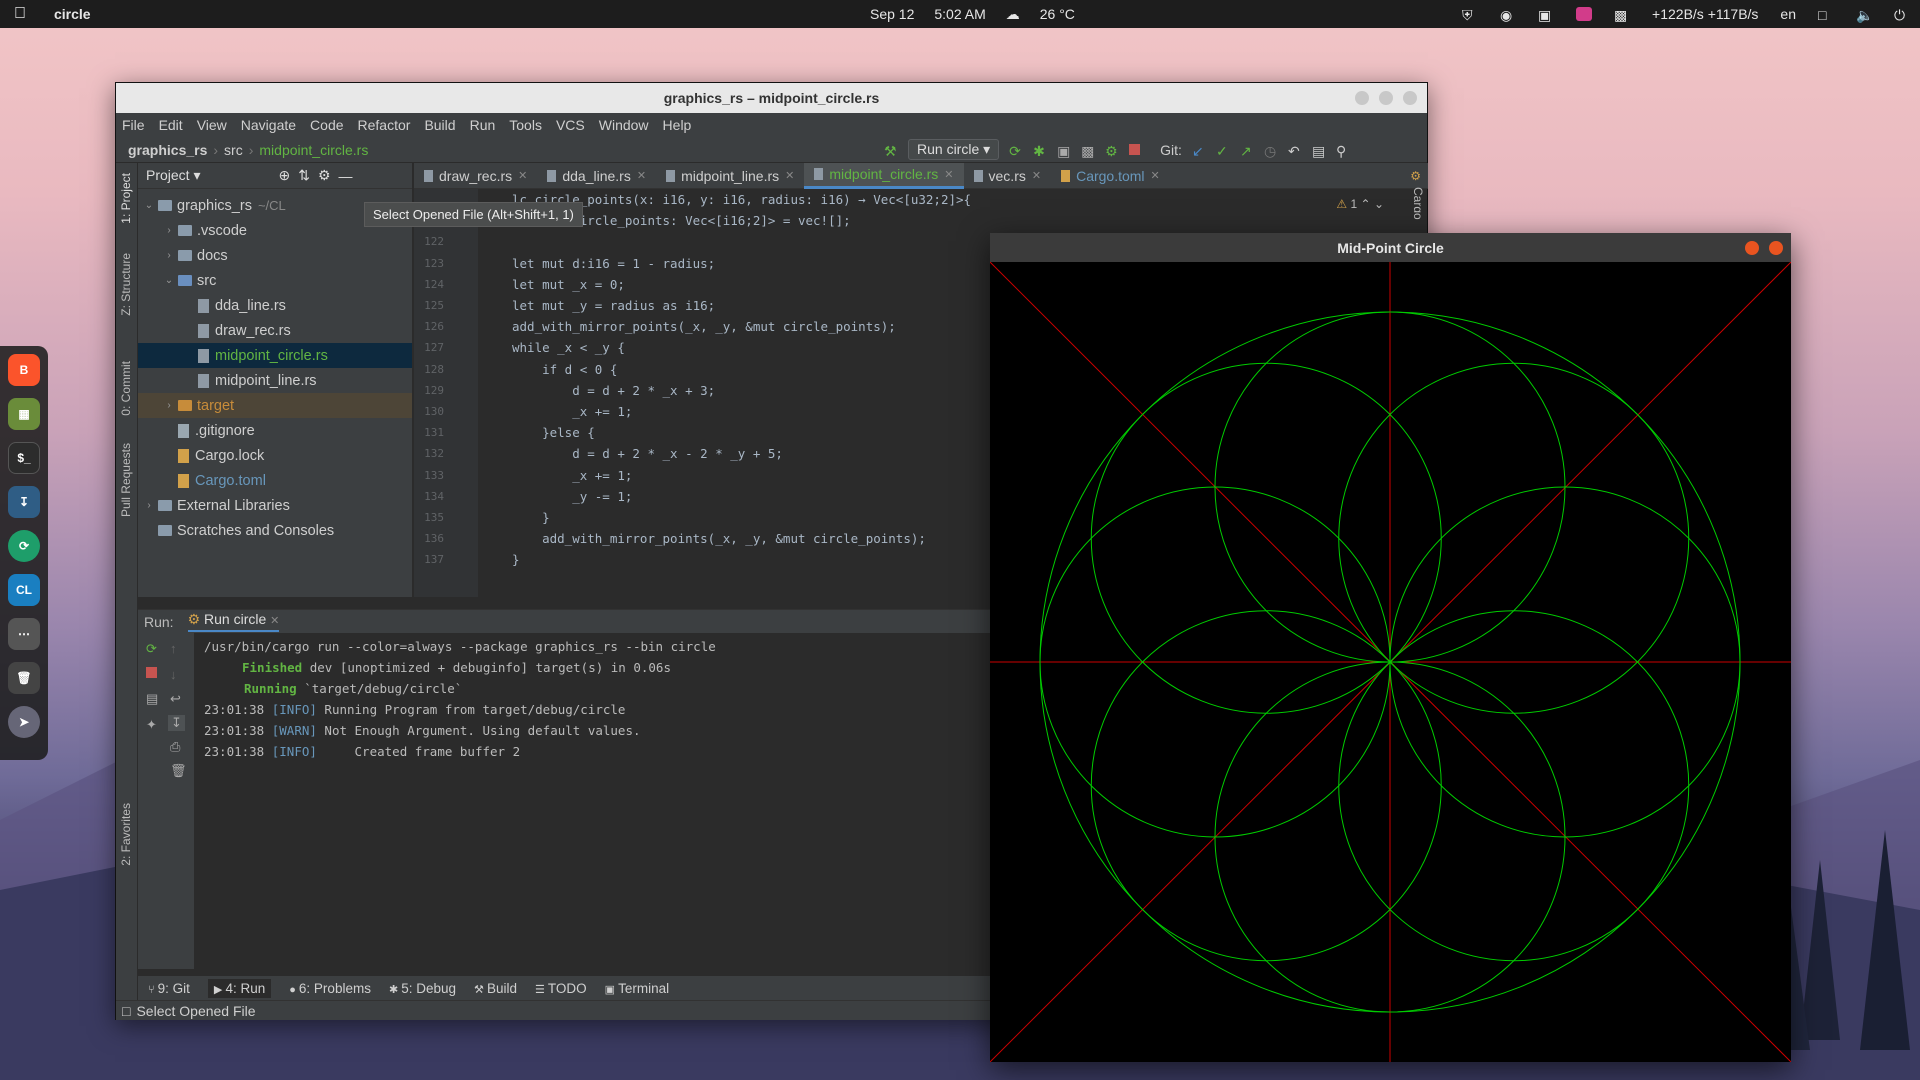 Image resolution: width=1920 pixels, height=1080 pixels. Describe the element at coordinates (1199, 151) in the screenshot. I see `git-update-icon: ↙` at that location.